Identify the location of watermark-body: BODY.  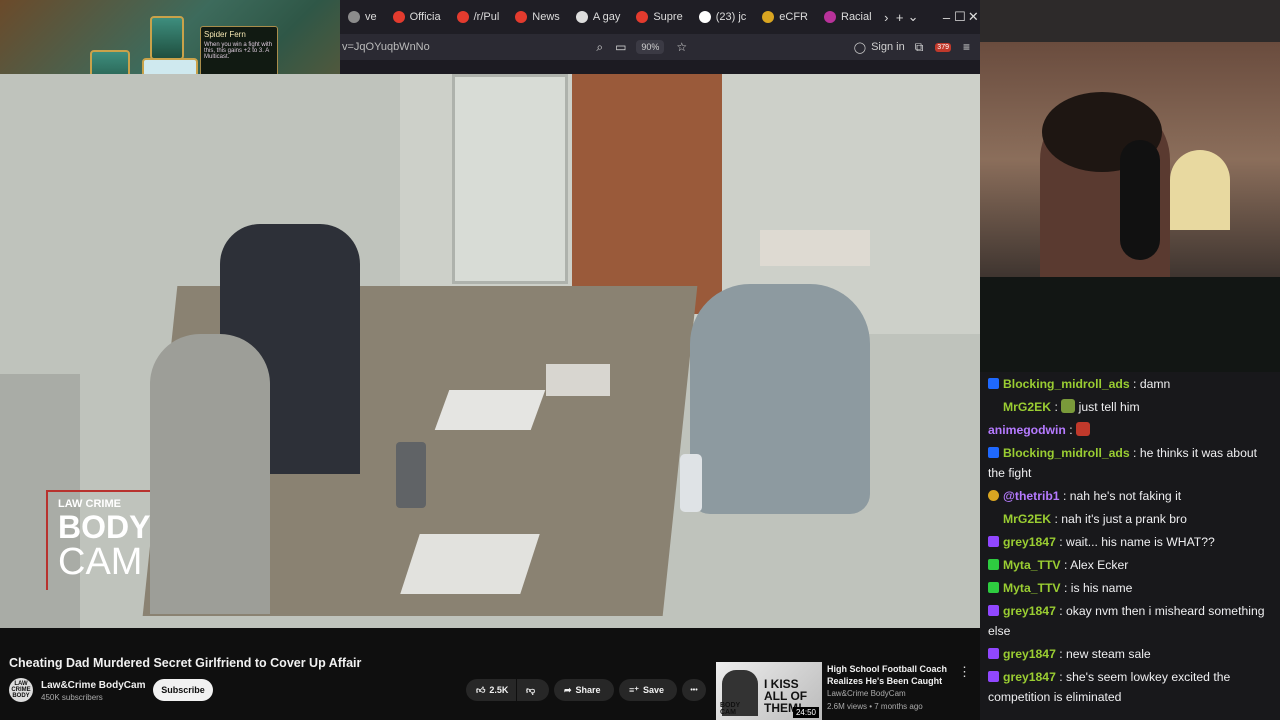
(104, 527).